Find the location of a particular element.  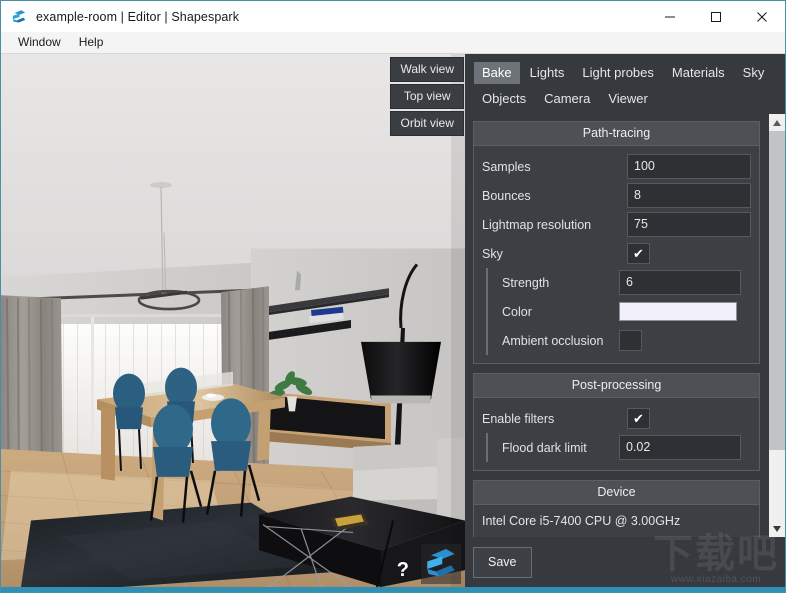

row-enable-filters: Enable filters ✔ is located at coordinates (616, 418).